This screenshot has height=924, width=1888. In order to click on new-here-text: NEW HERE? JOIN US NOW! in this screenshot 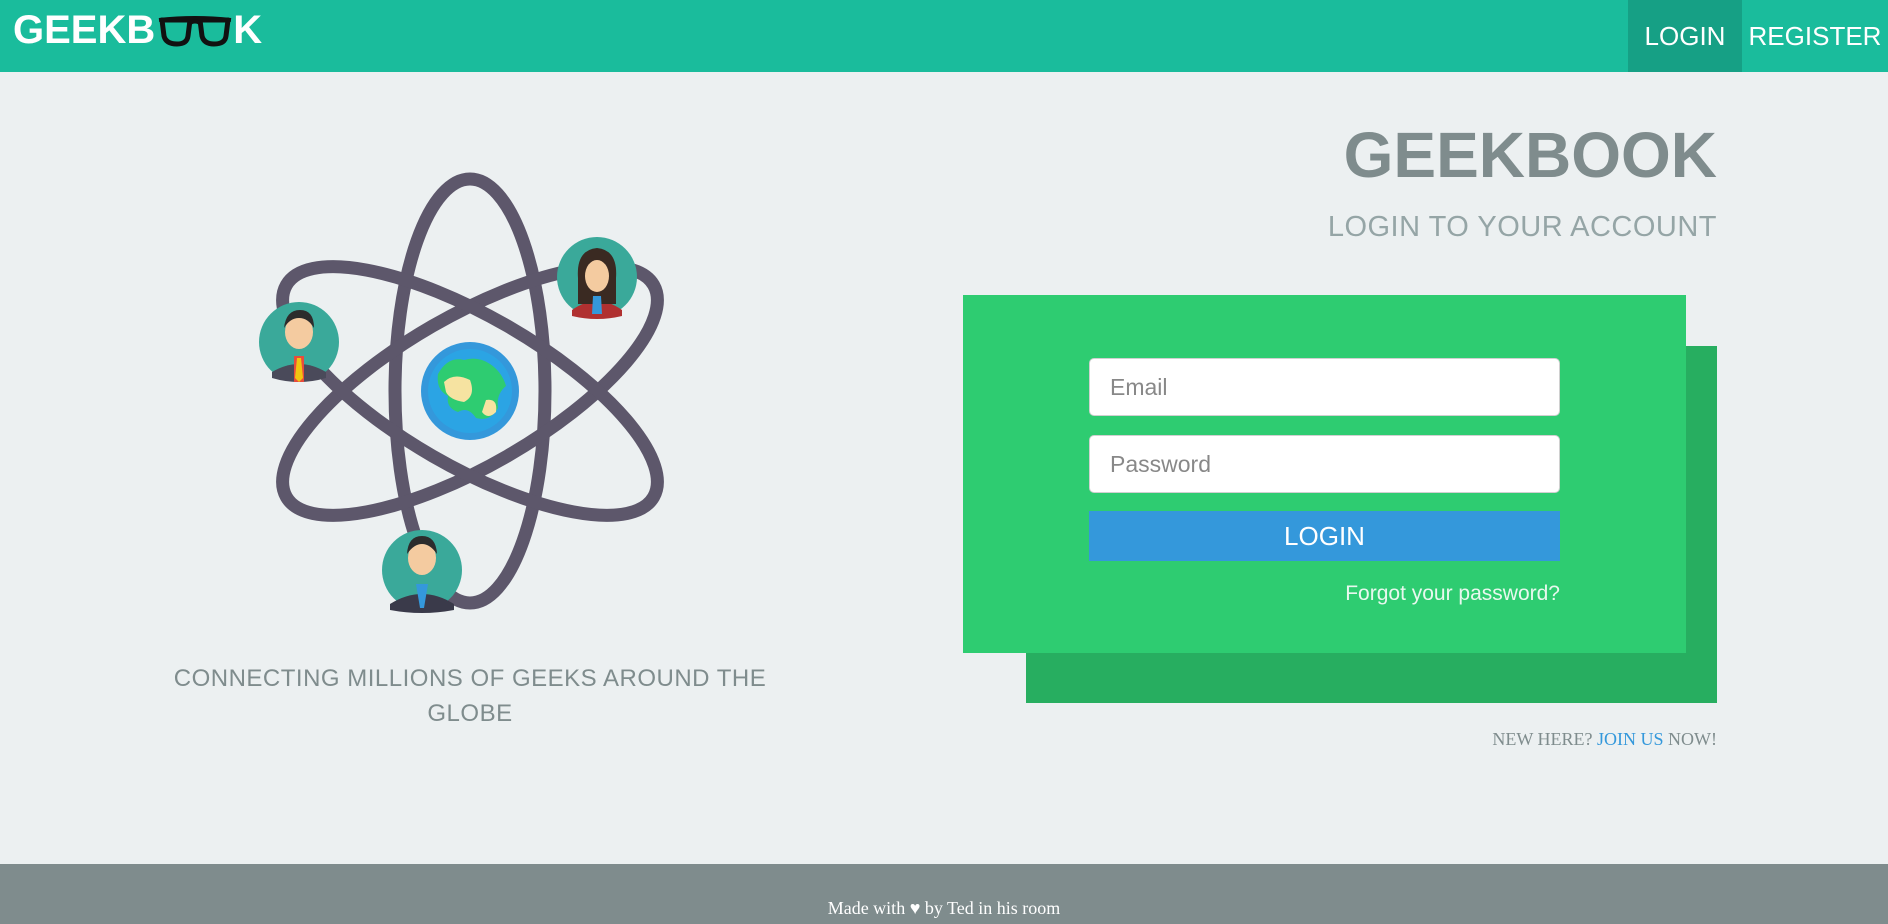, I will do `click(1604, 739)`.